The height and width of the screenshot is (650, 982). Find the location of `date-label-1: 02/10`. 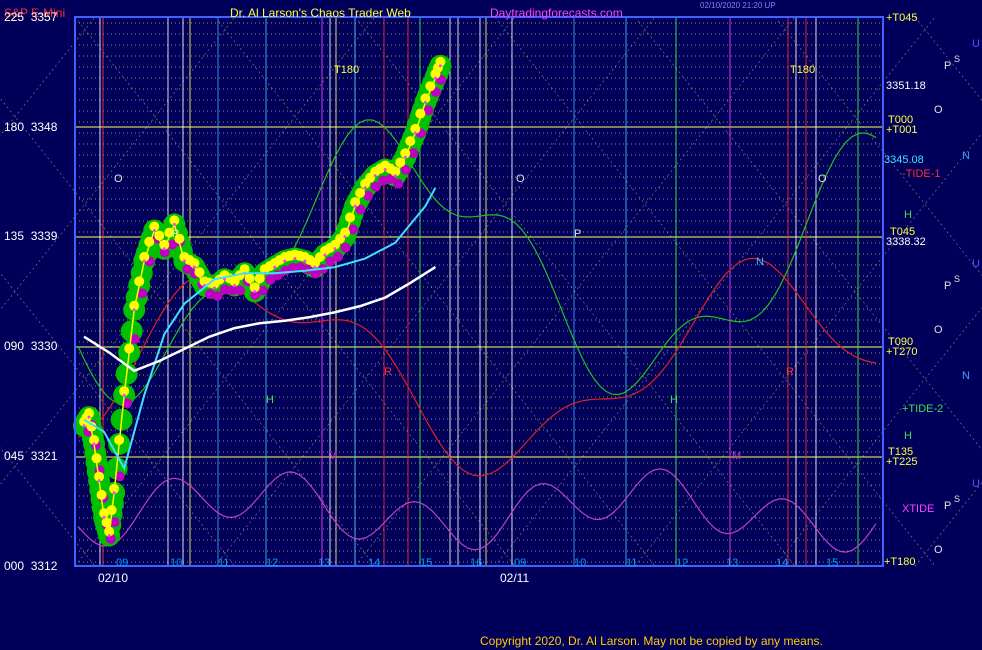

date-label-1: 02/10 is located at coordinates (113, 578).